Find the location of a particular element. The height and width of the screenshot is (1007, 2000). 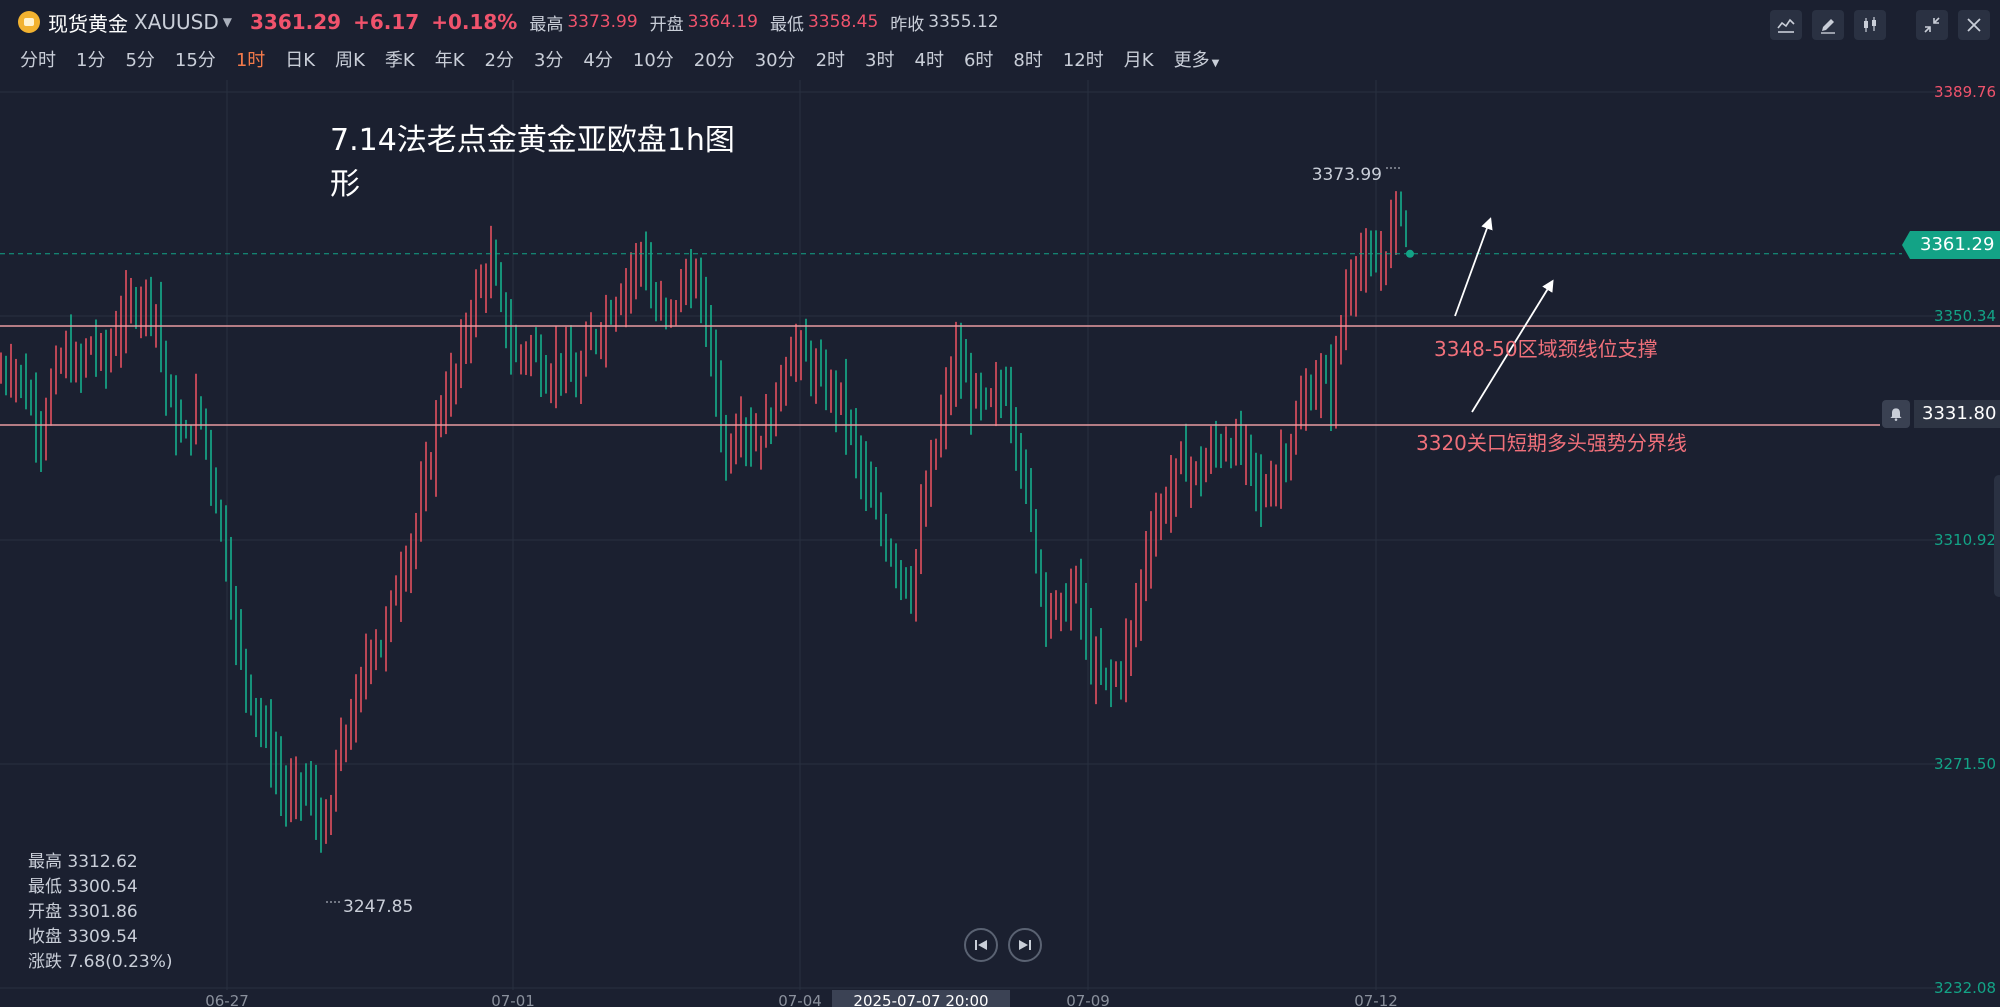

last-price: 3361.29 is located at coordinates (296, 22).